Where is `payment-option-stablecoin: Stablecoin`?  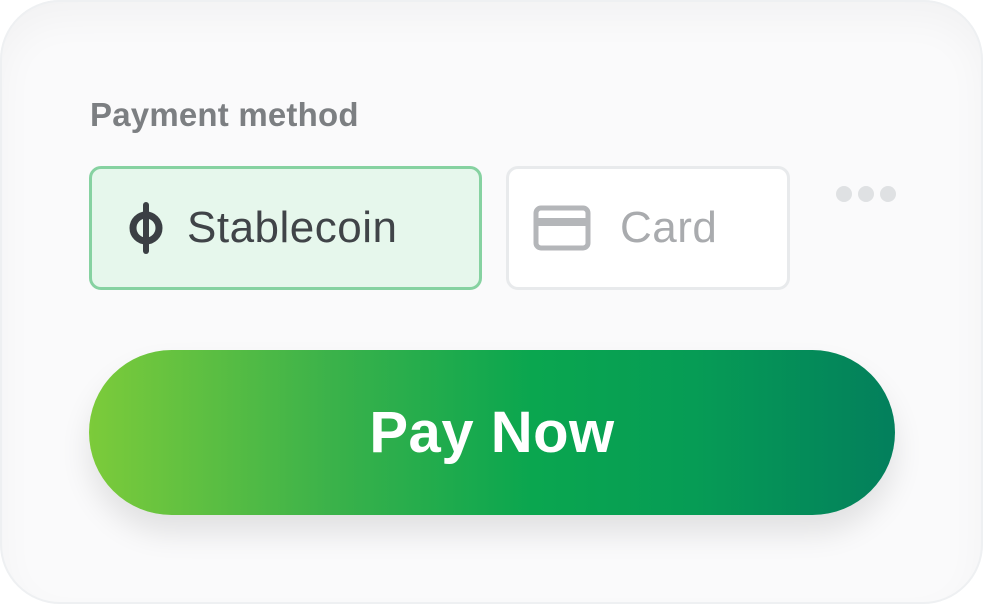 payment-option-stablecoin: Stablecoin is located at coordinates (285, 228).